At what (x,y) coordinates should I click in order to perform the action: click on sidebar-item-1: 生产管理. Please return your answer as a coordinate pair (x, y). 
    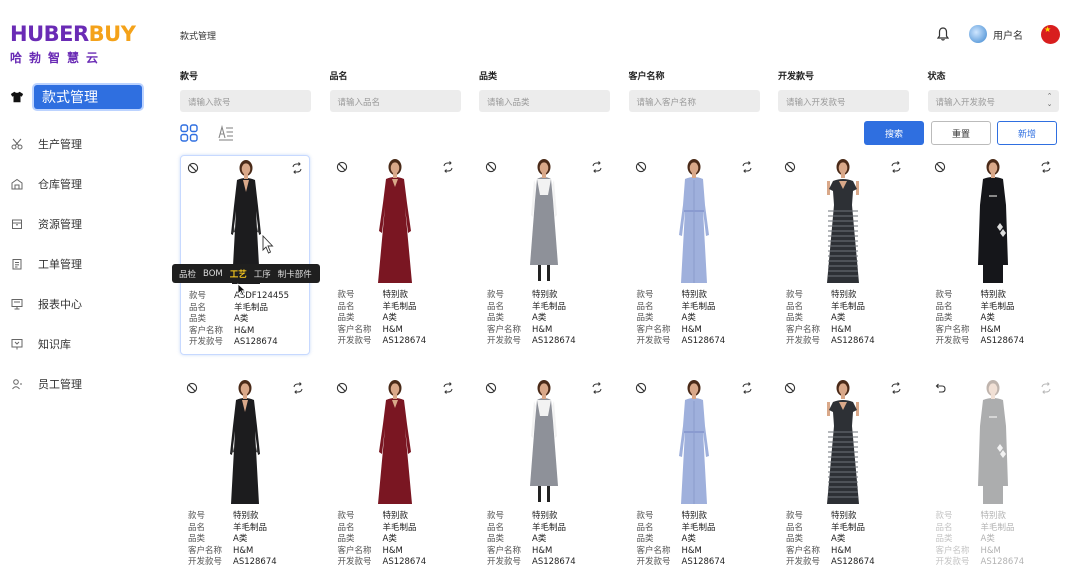
    Looking at the image, I should click on (80, 144).